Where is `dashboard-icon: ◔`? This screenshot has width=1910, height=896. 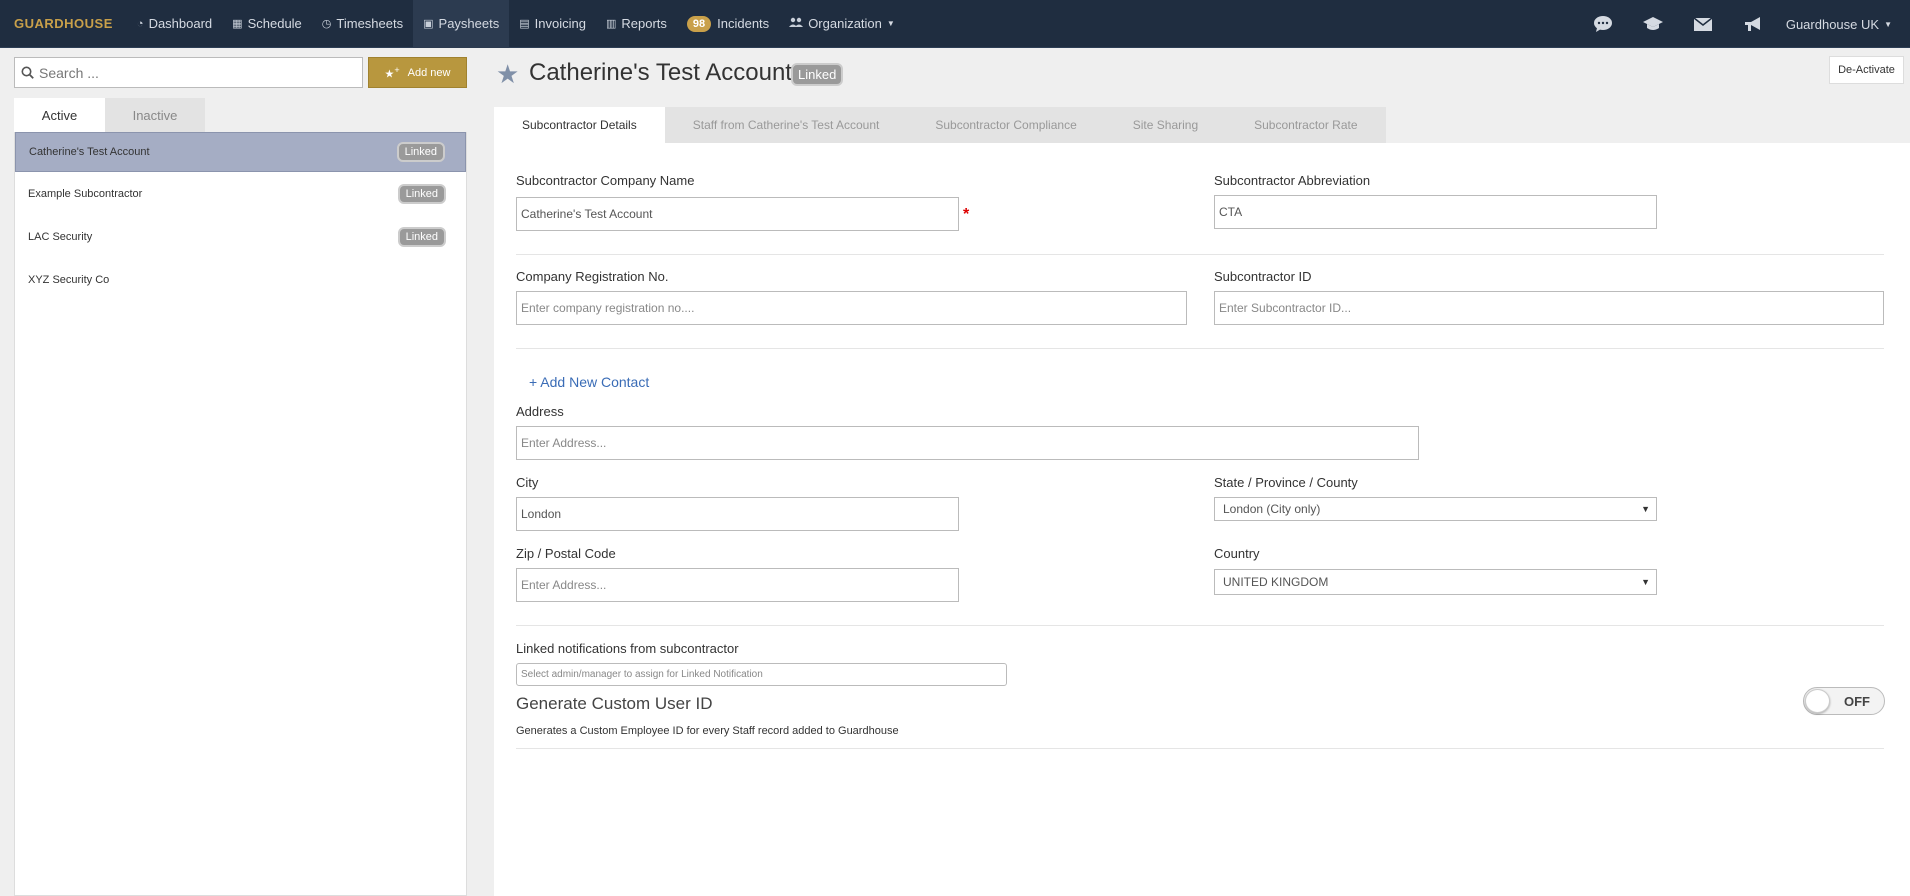
dashboard-icon: ◔ is located at coordinates (140, 23).